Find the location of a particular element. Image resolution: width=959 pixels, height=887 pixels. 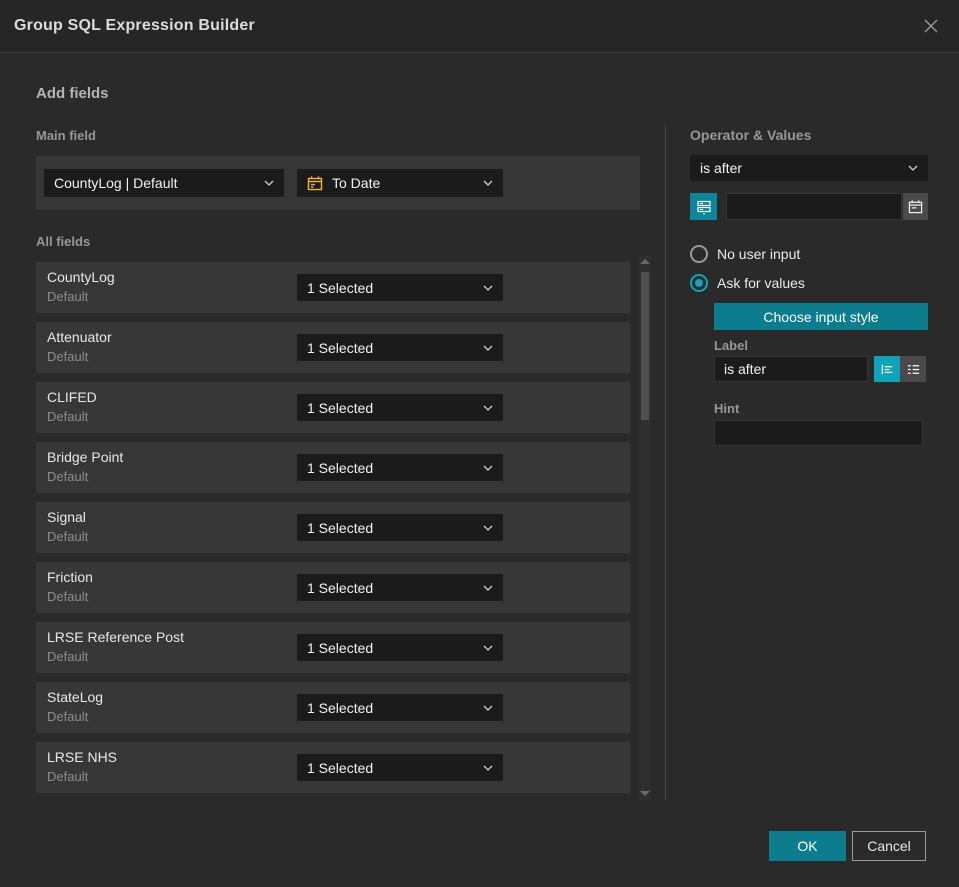

list-icon is located at coordinates (913, 369).